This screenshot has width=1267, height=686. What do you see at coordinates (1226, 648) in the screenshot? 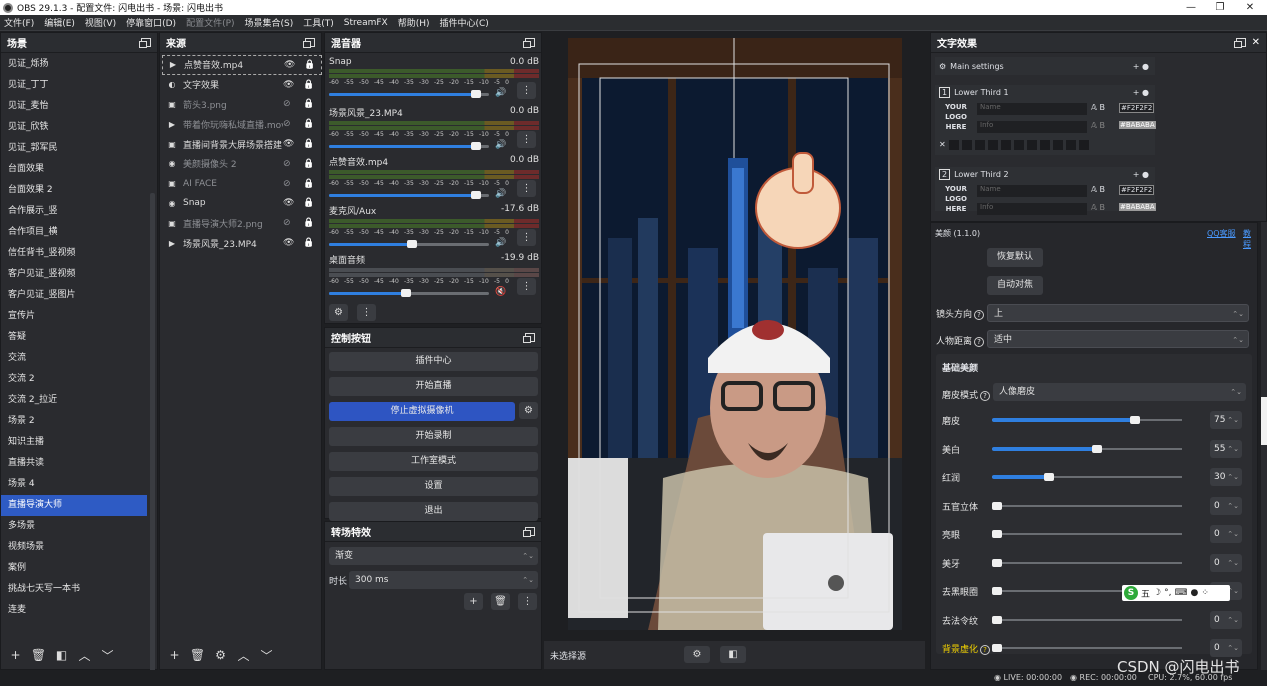
I see `slider-value-spinbox: 0` at bounding box center [1226, 648].